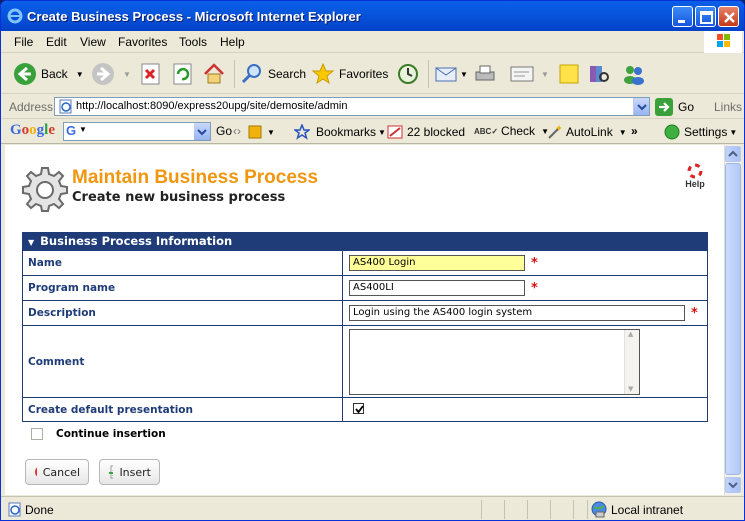 This screenshot has height=521, width=745. What do you see at coordinates (202, 131) in the screenshot?
I see `google-search-dropdown` at bounding box center [202, 131].